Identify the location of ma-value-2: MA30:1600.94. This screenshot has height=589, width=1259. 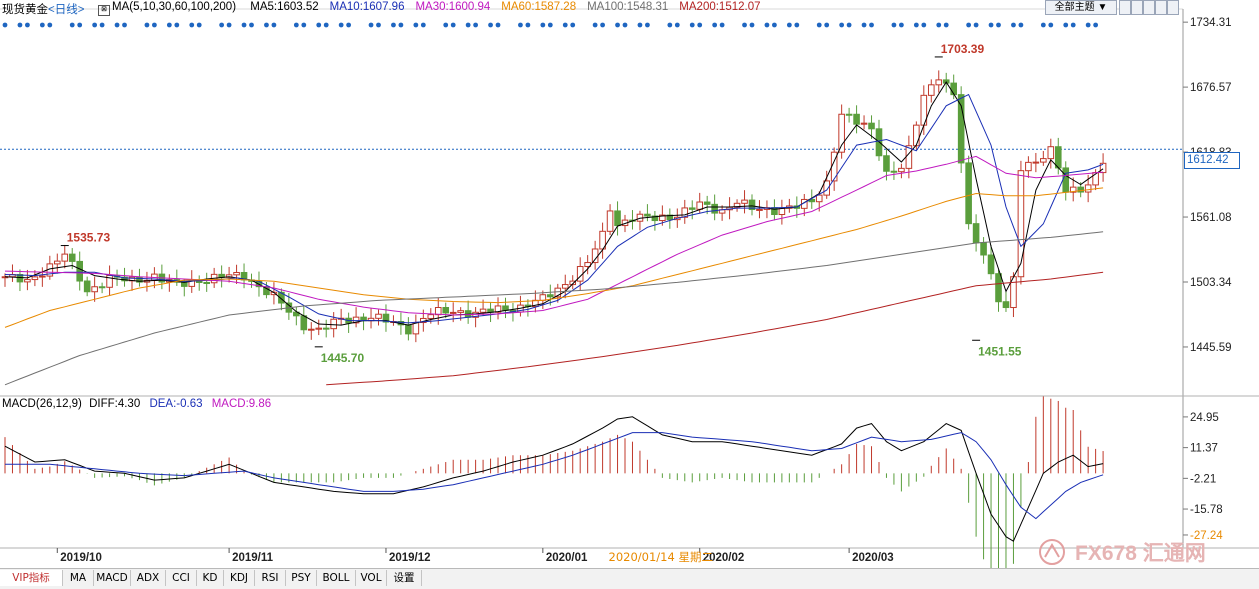
(453, 7).